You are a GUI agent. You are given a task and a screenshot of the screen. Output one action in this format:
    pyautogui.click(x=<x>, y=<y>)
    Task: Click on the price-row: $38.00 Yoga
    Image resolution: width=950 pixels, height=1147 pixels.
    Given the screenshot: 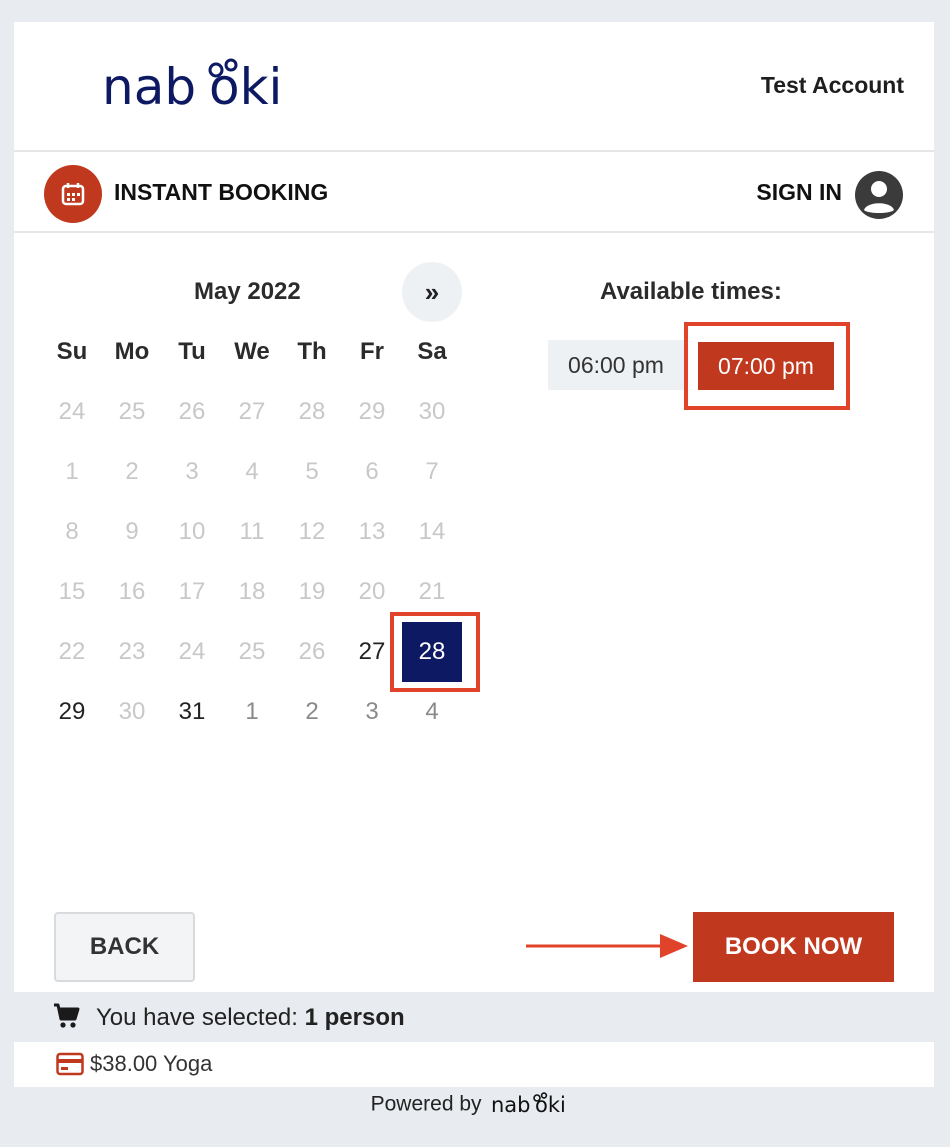 What is the action you would take?
    pyautogui.click(x=474, y=1064)
    